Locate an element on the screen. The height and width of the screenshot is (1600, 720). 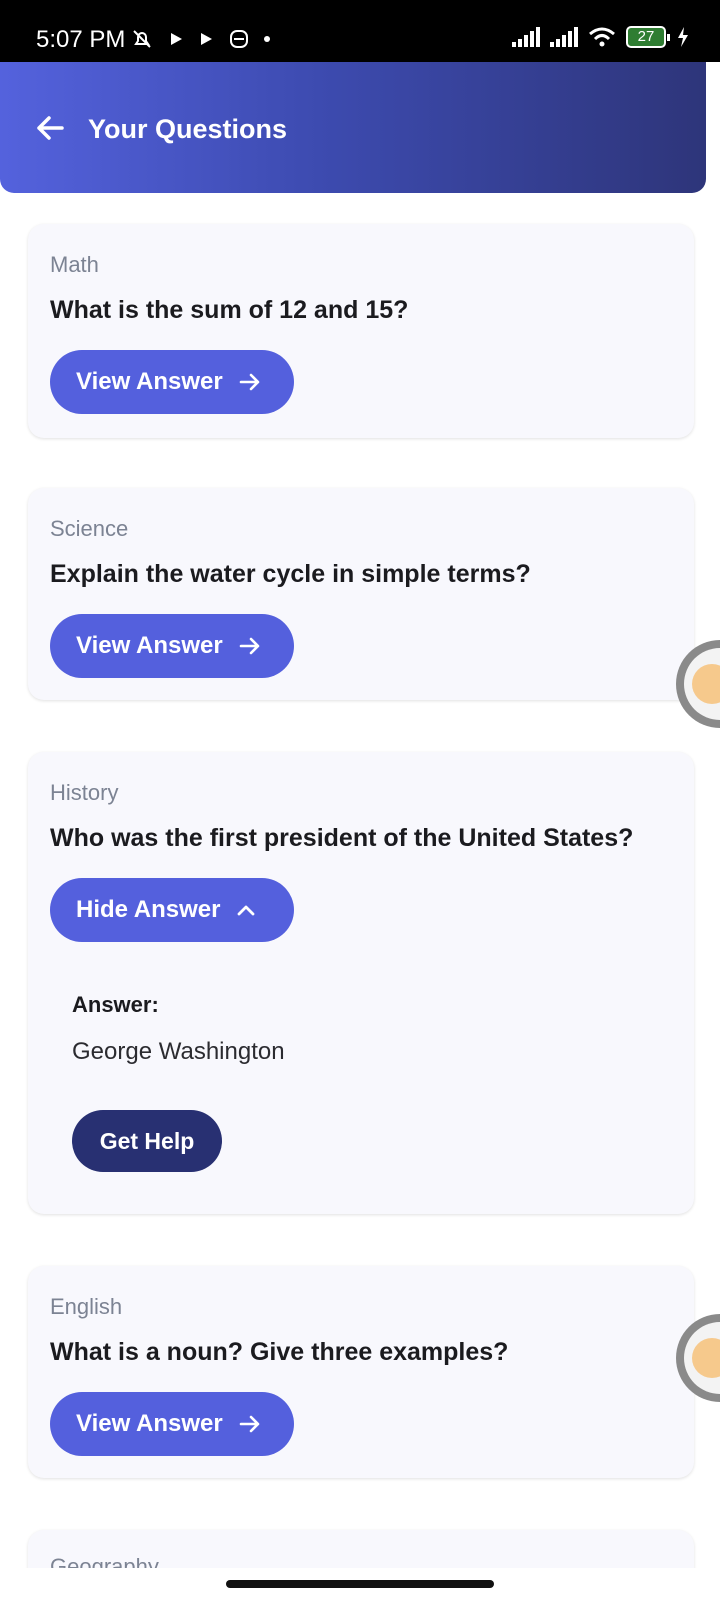
subject-label: History is located at coordinates (84, 792).